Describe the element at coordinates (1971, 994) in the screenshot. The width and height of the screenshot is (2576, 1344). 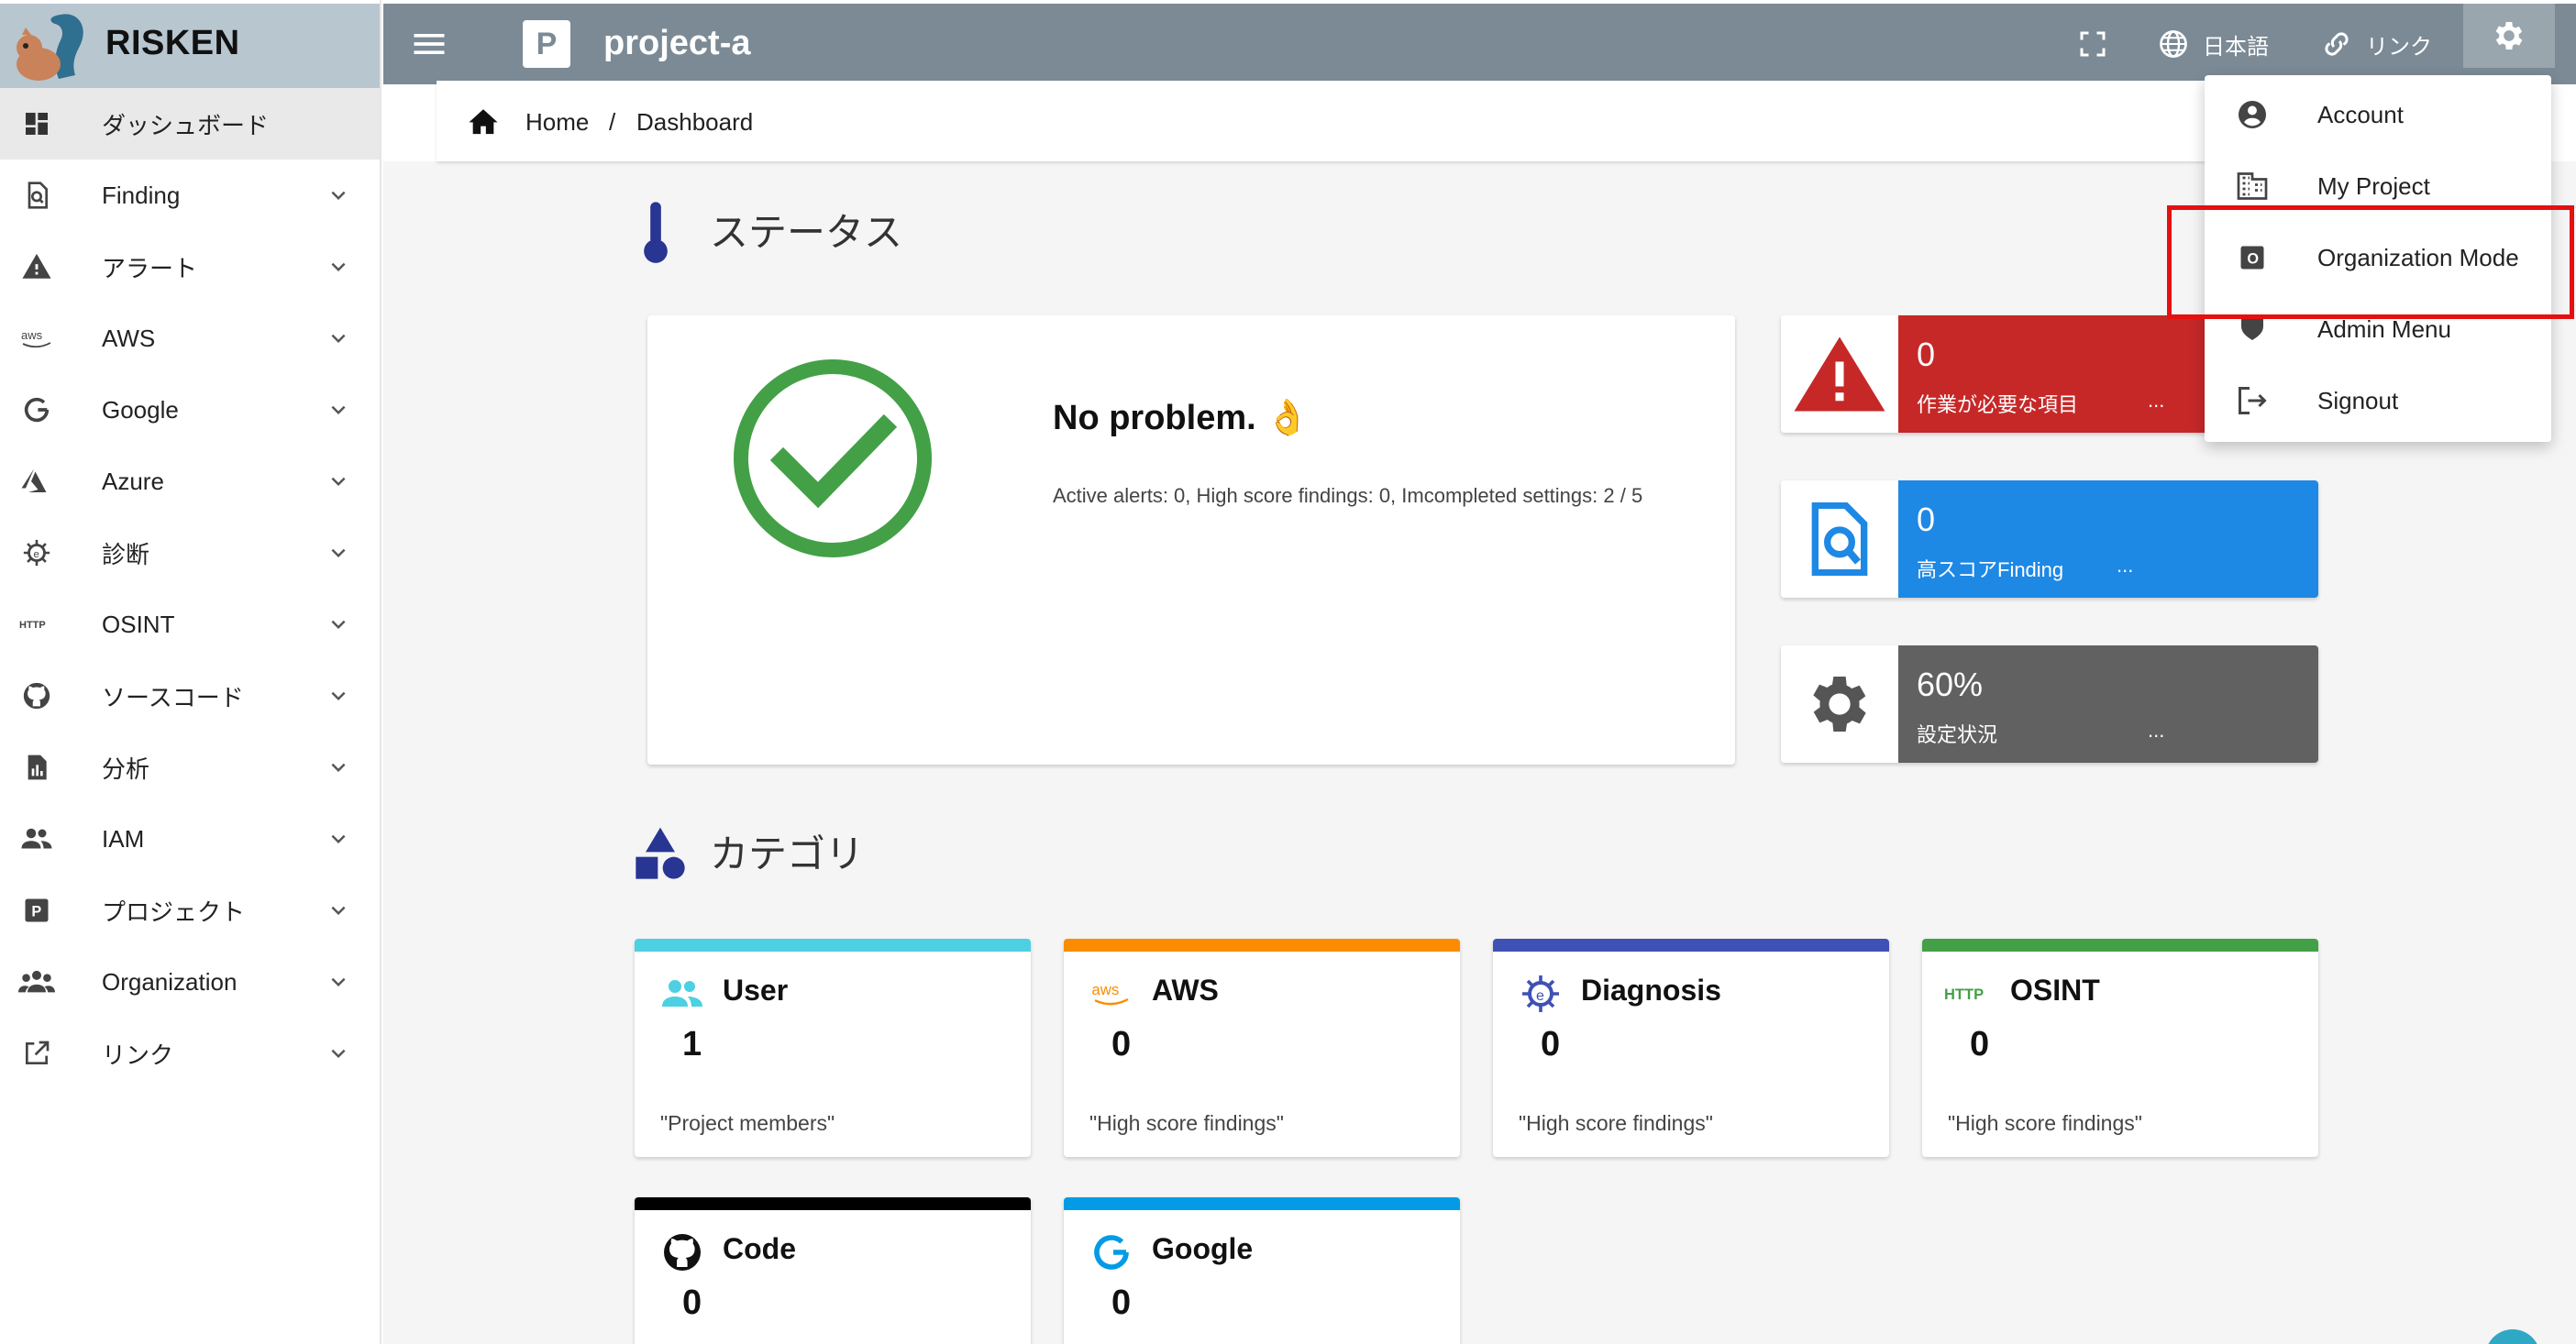
I see `http-icon: HTTP` at that location.